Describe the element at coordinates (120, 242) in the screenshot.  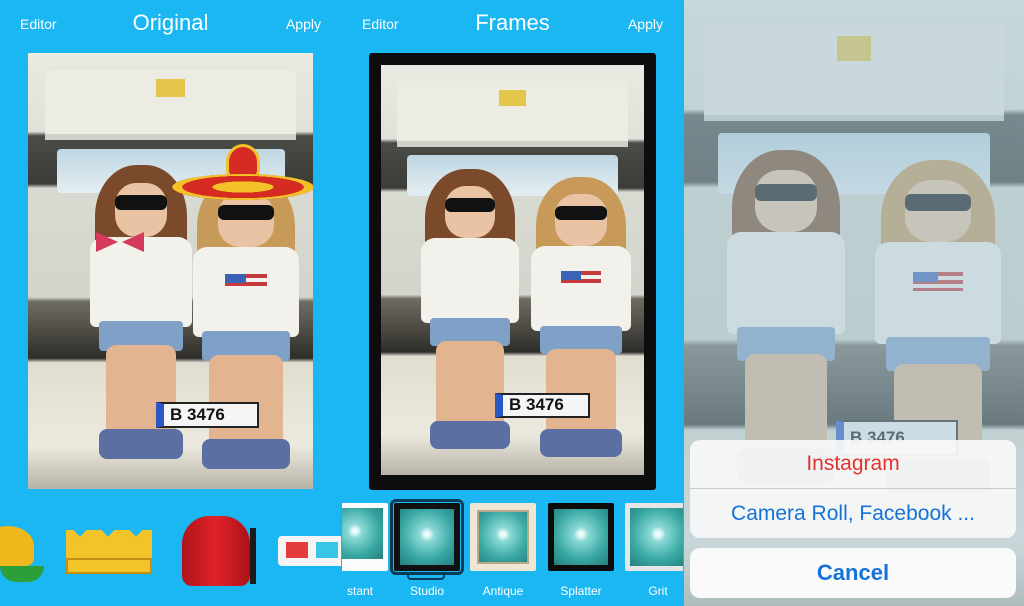
I see `bowtie-sticker` at that location.